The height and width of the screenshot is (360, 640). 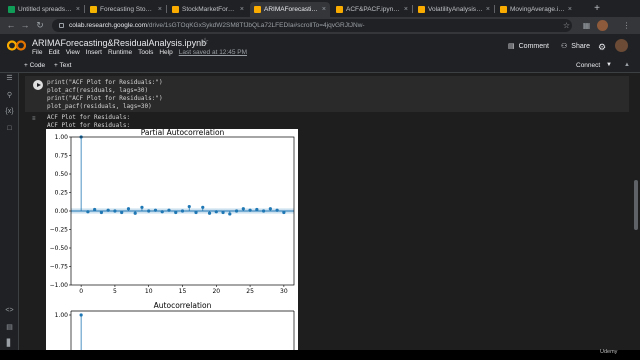 What do you see at coordinates (205, 41) in the screenshot?
I see `star-icon: ☆` at bounding box center [205, 41].